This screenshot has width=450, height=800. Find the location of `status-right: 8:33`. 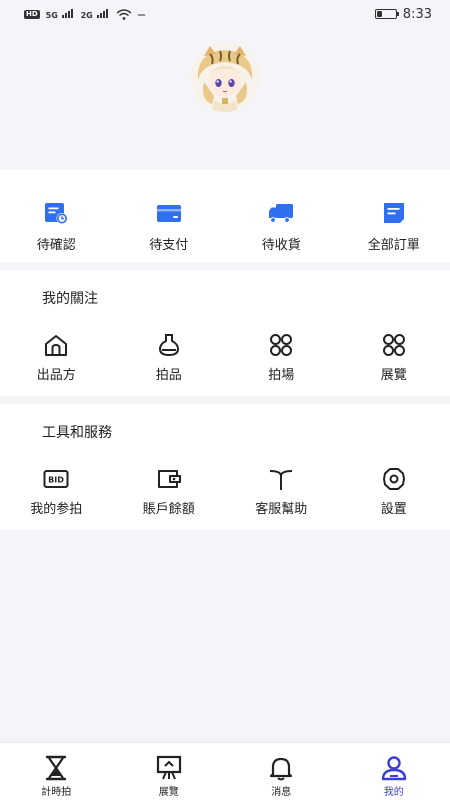

status-right: 8:33 is located at coordinates (403, 14).